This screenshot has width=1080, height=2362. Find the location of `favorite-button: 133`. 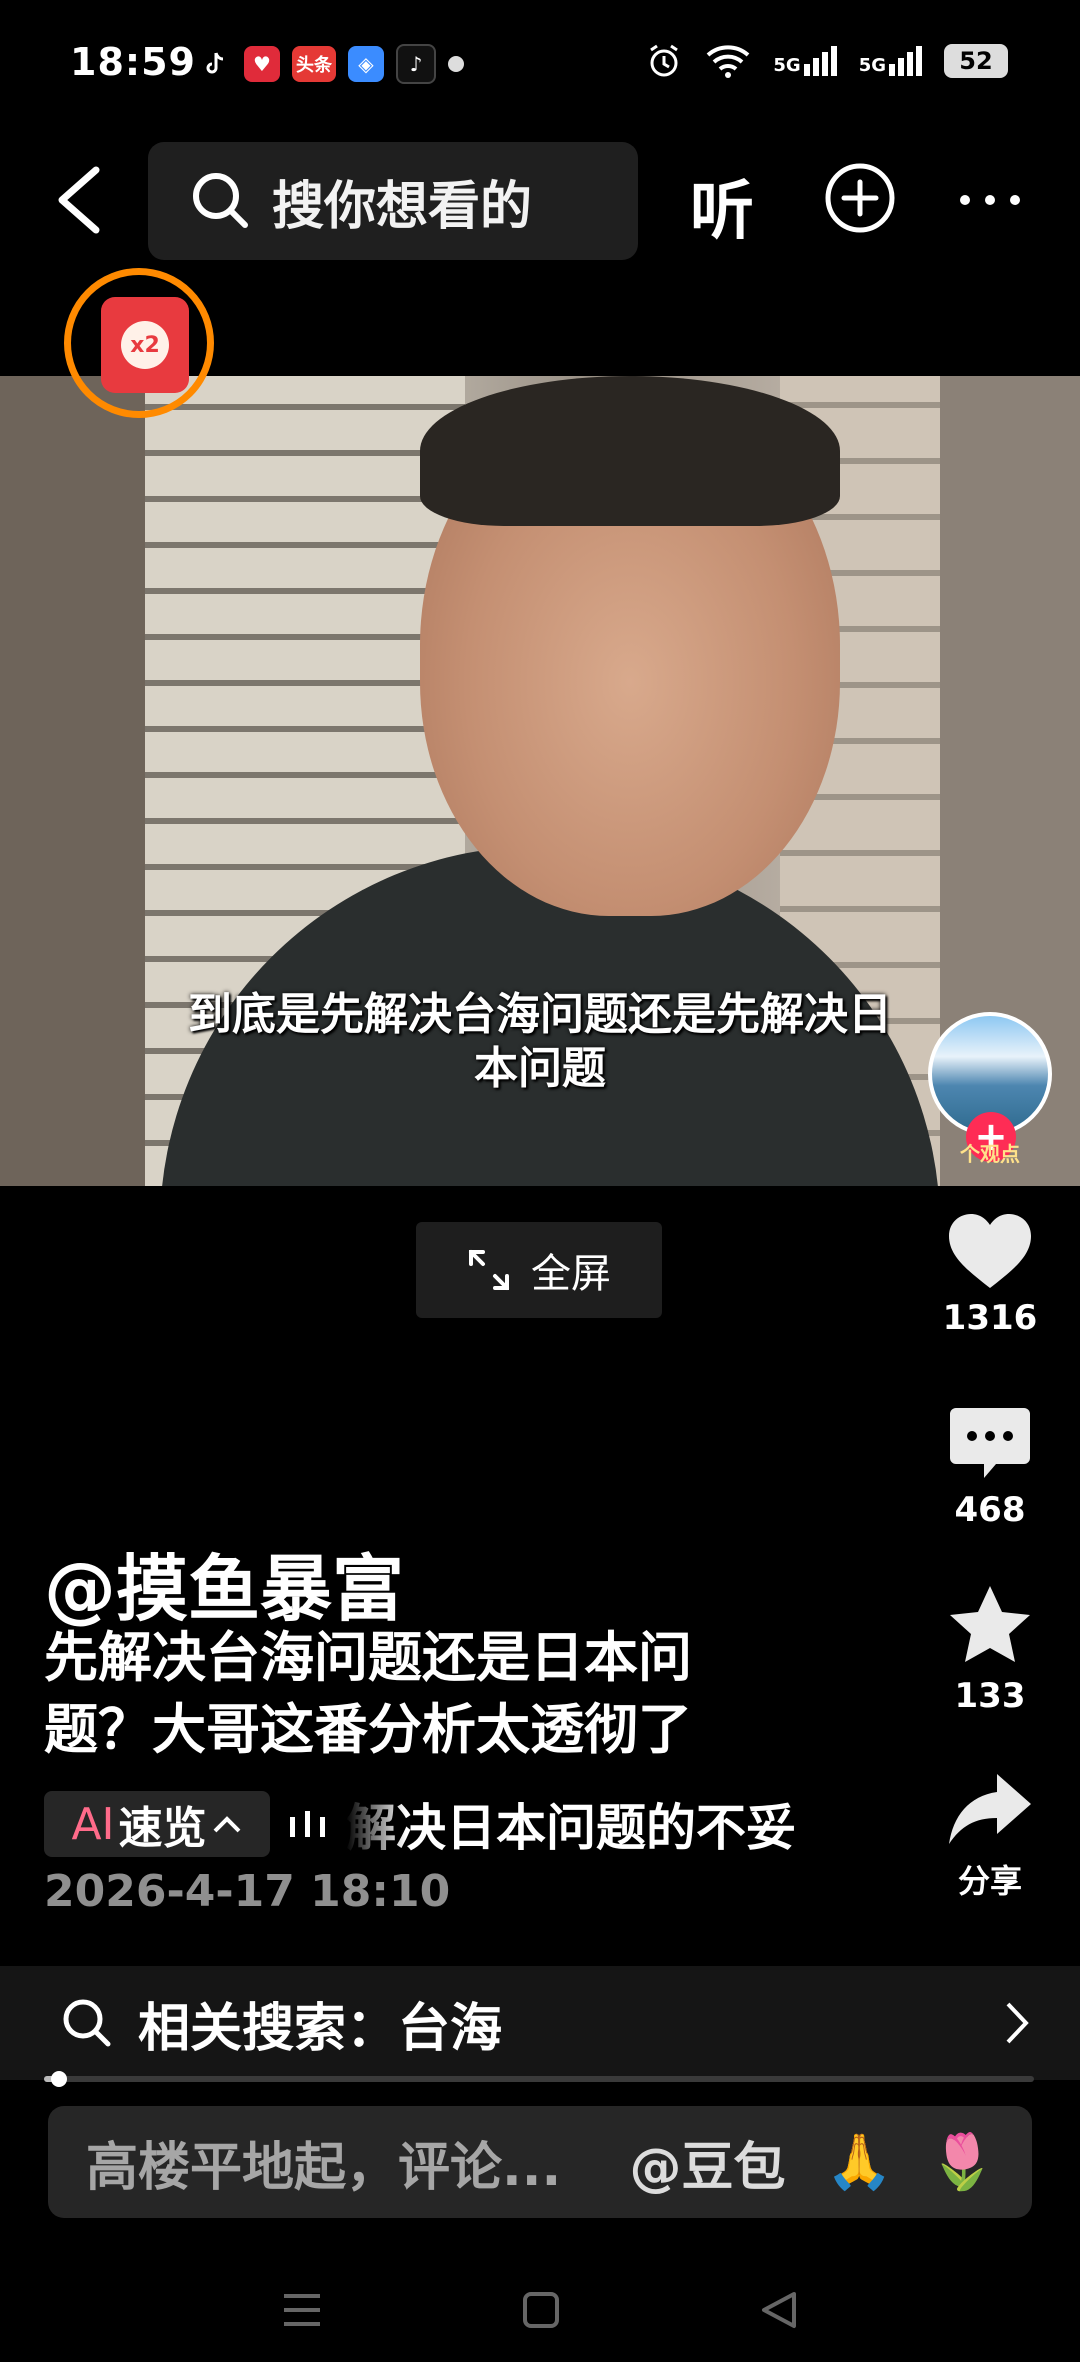

favorite-button: 133 is located at coordinates (990, 1650).